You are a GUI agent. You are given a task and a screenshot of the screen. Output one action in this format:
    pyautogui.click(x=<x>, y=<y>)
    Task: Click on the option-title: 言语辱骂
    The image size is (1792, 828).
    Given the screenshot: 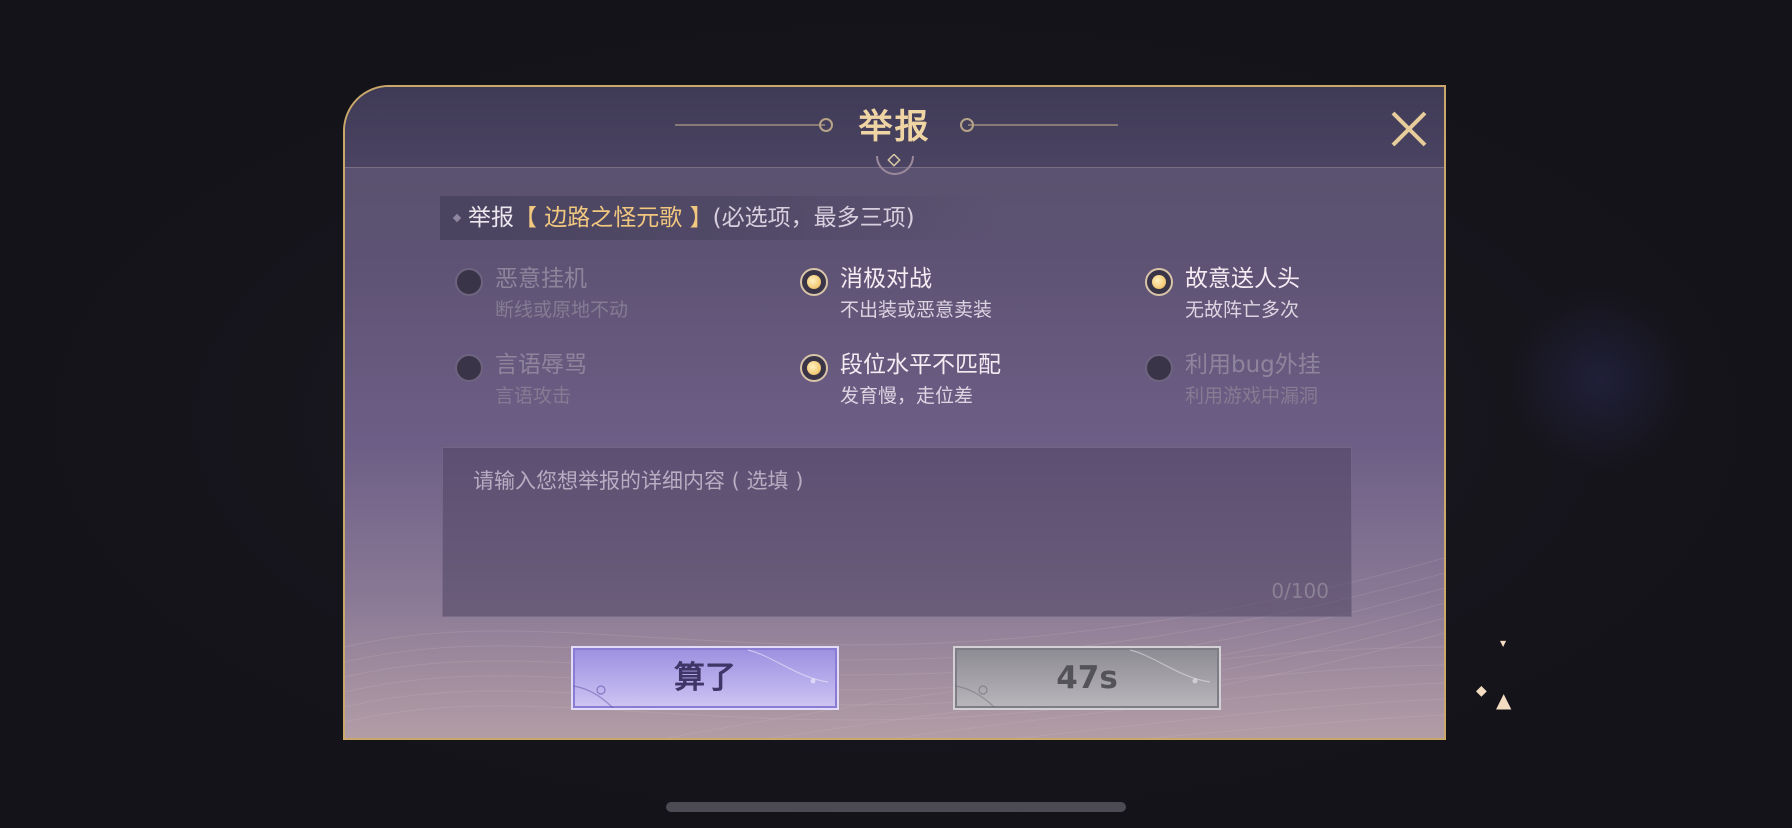 What is the action you would take?
    pyautogui.click(x=541, y=365)
    